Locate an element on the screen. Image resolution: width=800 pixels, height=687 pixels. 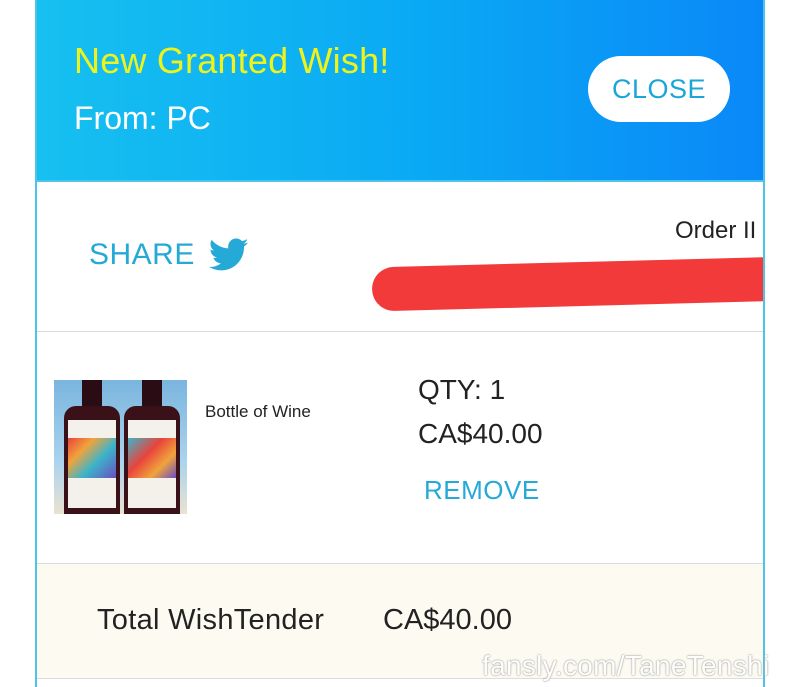
redaction-mark is located at coordinates (567, 284).